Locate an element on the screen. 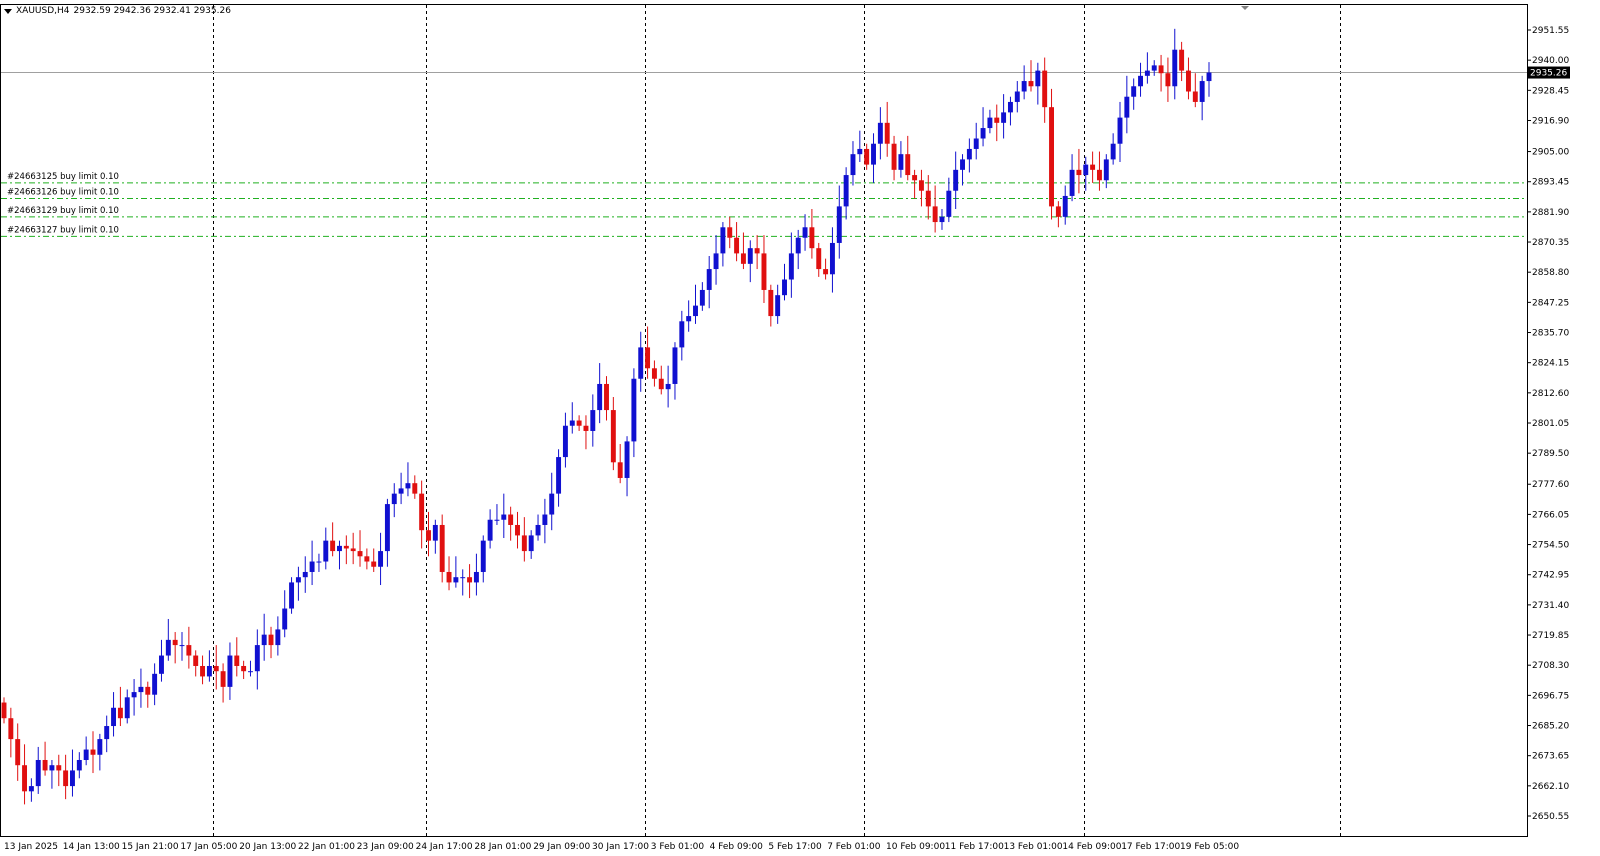 The width and height of the screenshot is (1600, 856). y-tick-label: 2801.05 is located at coordinates (1550, 424).